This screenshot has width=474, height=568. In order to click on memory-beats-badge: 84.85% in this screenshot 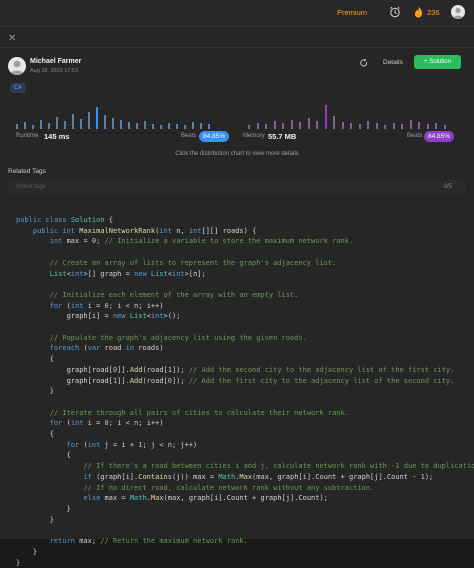, I will do `click(439, 136)`.